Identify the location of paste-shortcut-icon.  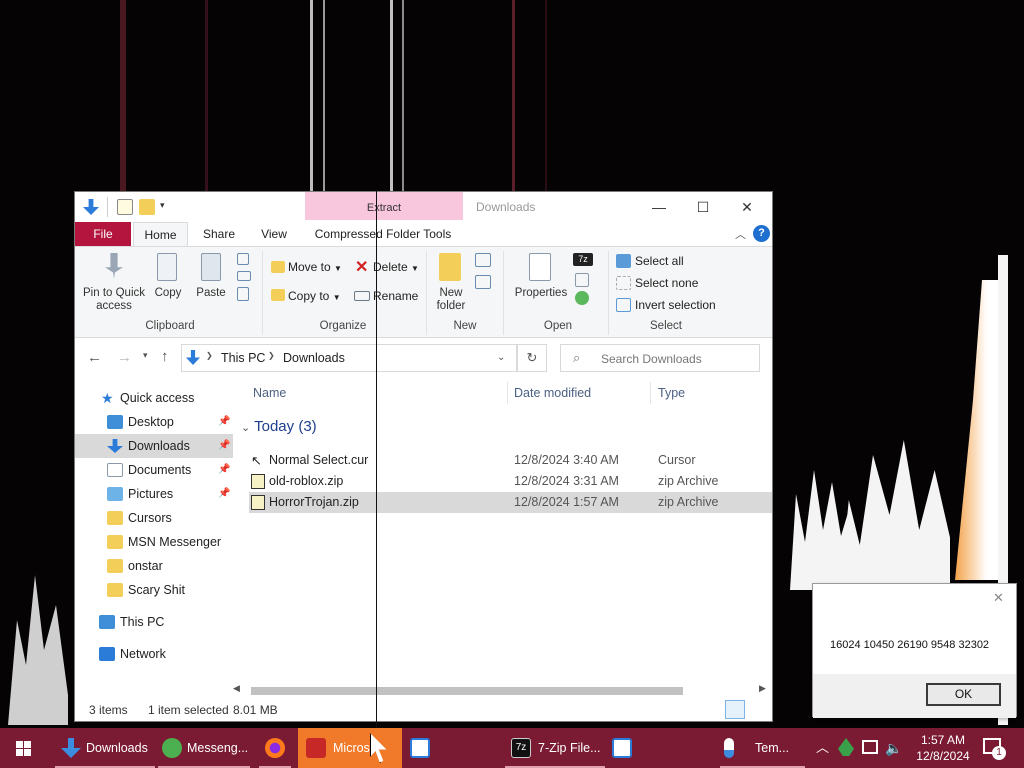
(243, 294).